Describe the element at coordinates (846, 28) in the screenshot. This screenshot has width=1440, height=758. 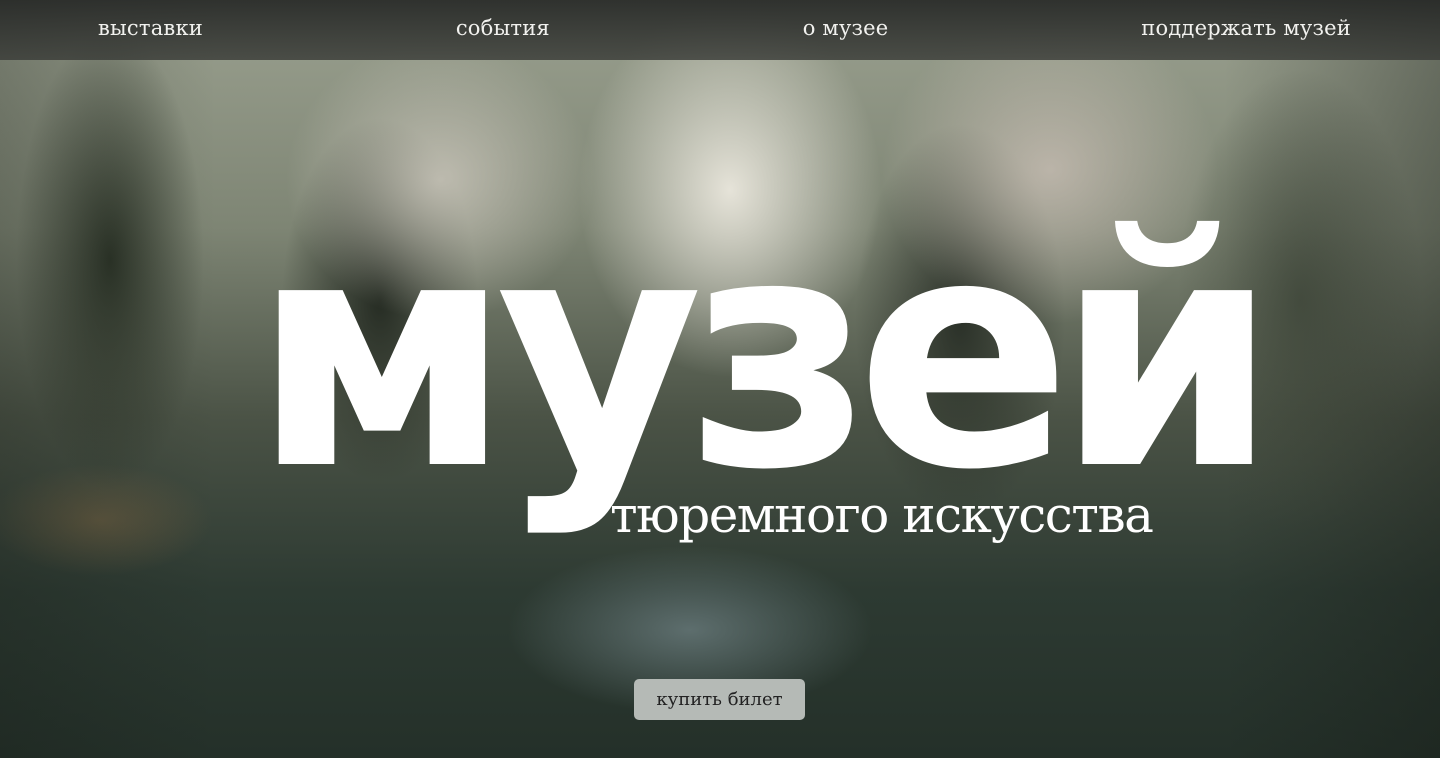
I see `nav-link-about: о музее` at that location.